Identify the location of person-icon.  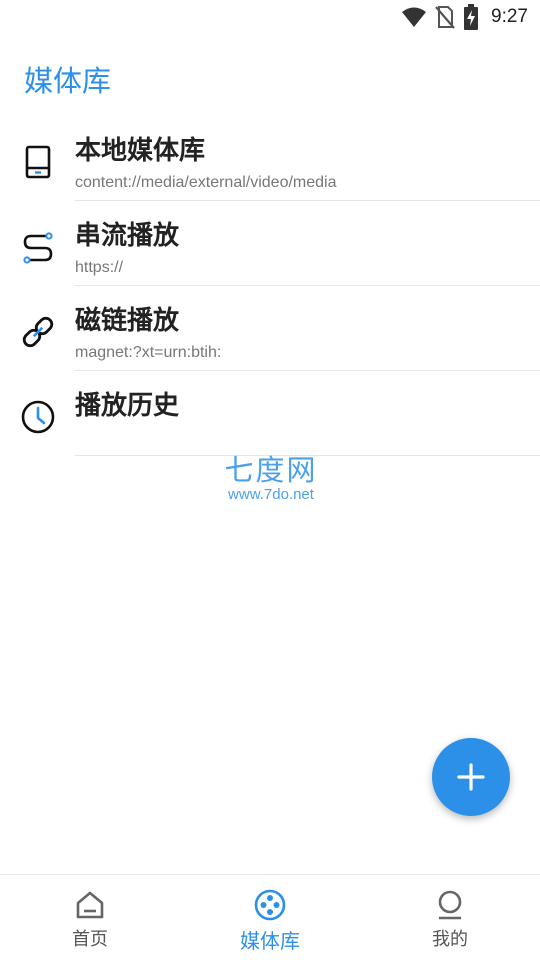
(450, 905).